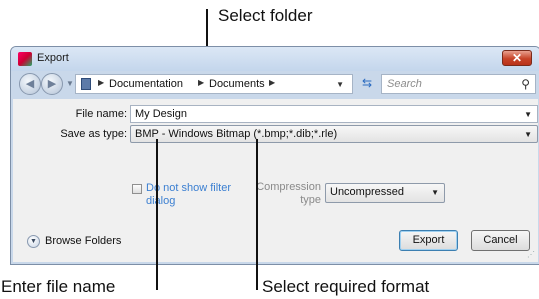 The width and height of the screenshot is (539, 299). Describe the element at coordinates (236, 134) in the screenshot. I see `save-as-type-value: BMP - Windows Bitmap (*.bmp;*.dib;*.rle)` at that location.